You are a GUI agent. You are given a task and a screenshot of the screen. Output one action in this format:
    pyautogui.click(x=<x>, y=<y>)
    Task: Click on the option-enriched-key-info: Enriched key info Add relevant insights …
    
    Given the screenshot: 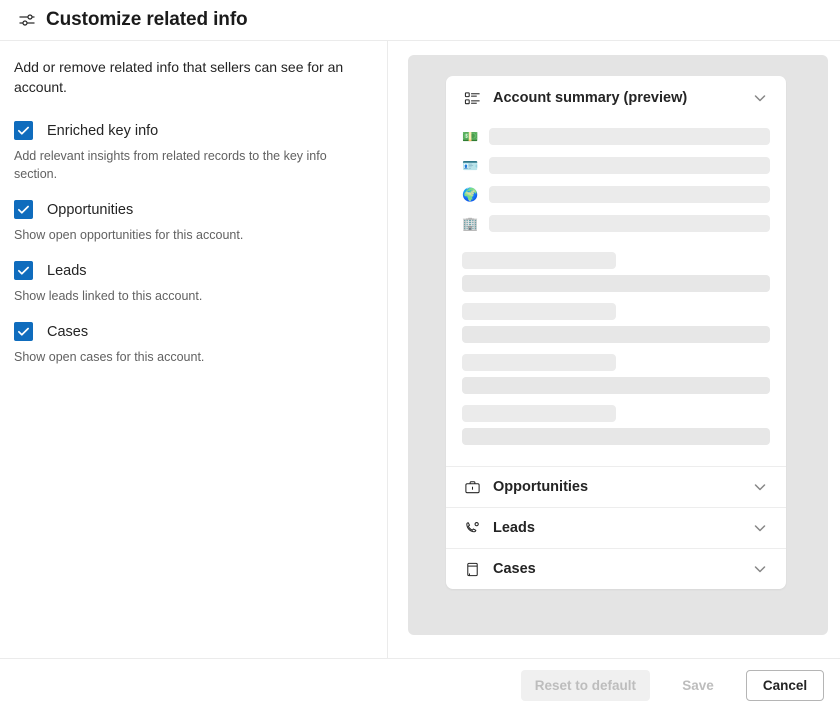 What is the action you would take?
    pyautogui.click(x=192, y=152)
    